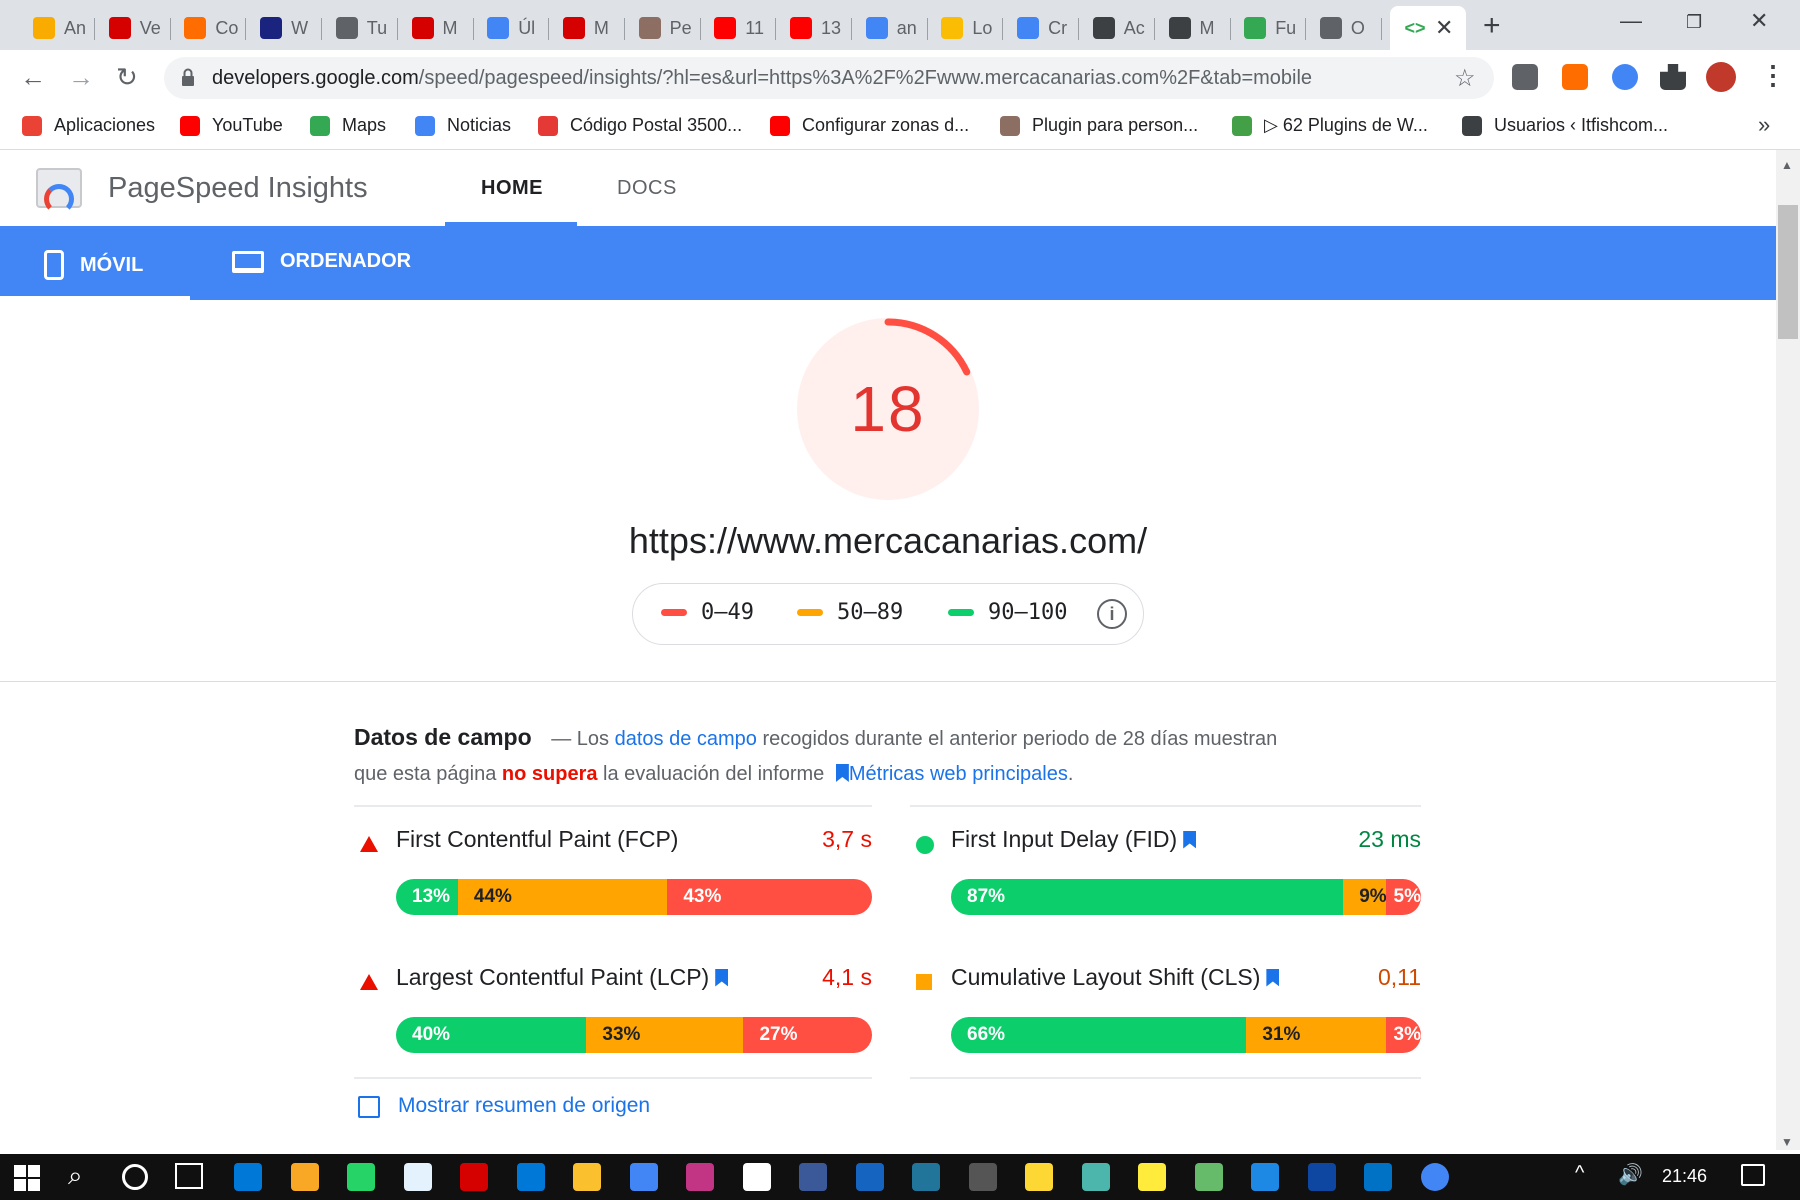 This screenshot has height=1200, width=1800. Describe the element at coordinates (511, 28) in the screenshot. I see `browser-tab: Úl` at that location.